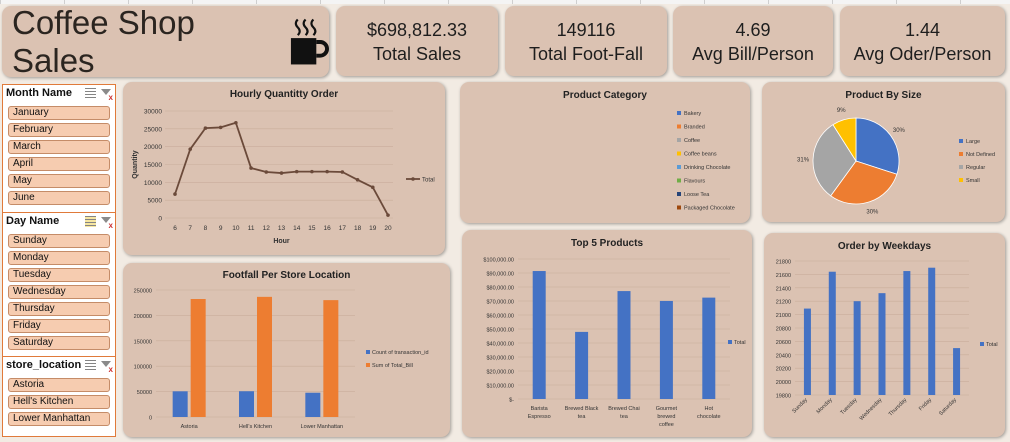  Describe the element at coordinates (922, 41) in the screenshot. I see `kpi-avg-order: 1.44 Avg Oder/Person` at that location.